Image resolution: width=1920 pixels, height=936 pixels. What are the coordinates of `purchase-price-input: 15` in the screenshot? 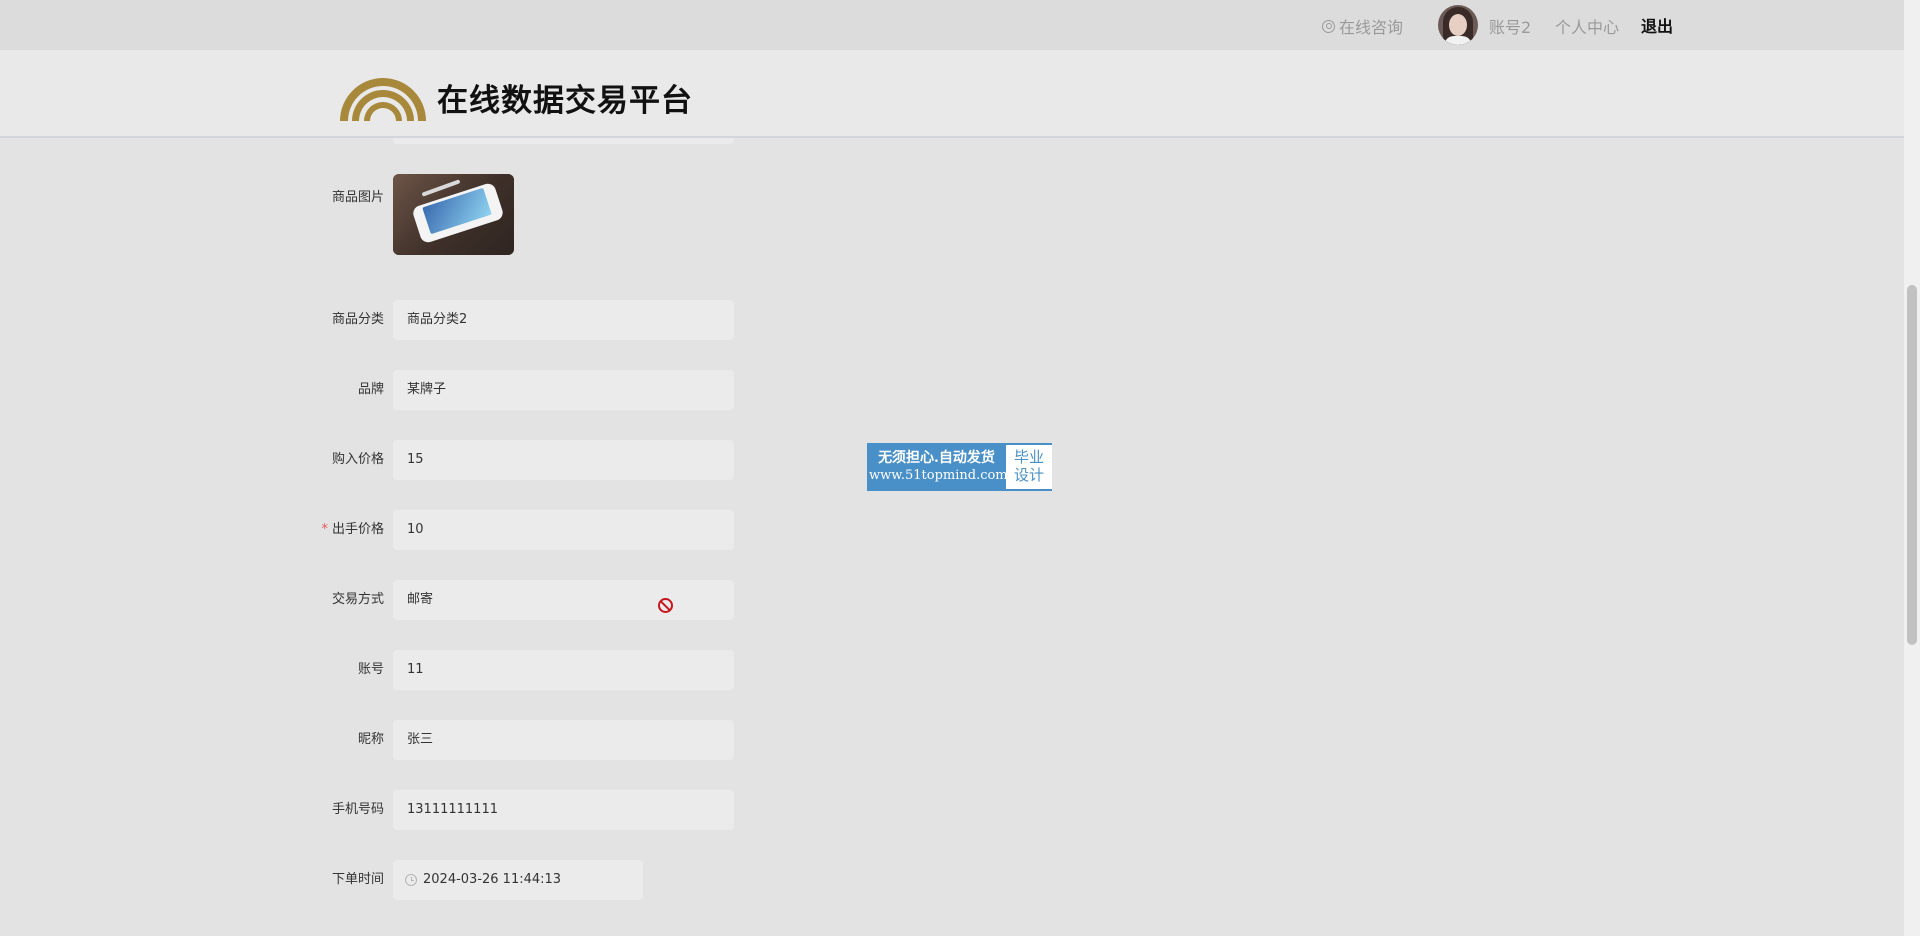 It's located at (563, 460).